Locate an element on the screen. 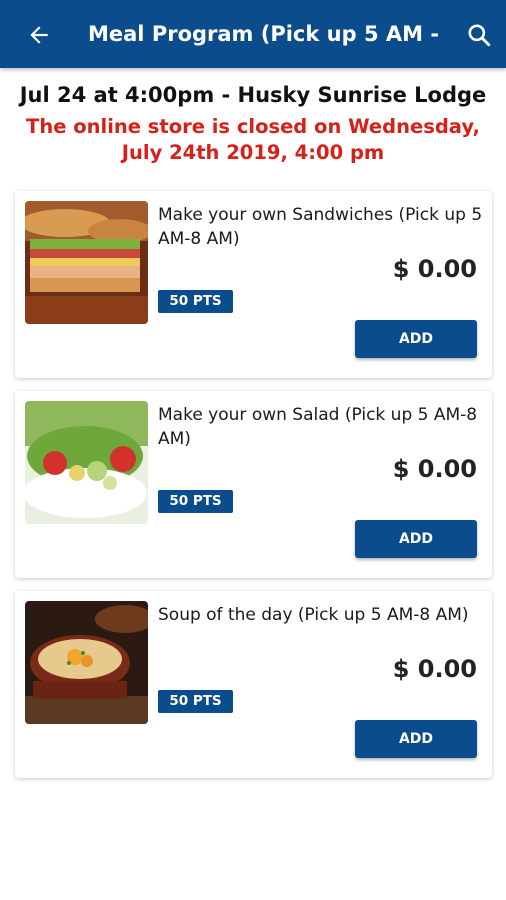  back-button is located at coordinates (39, 35).